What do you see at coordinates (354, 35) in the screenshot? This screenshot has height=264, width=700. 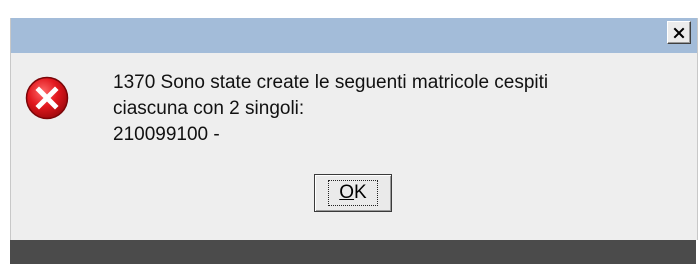 I see `dialog-titlebar` at bounding box center [354, 35].